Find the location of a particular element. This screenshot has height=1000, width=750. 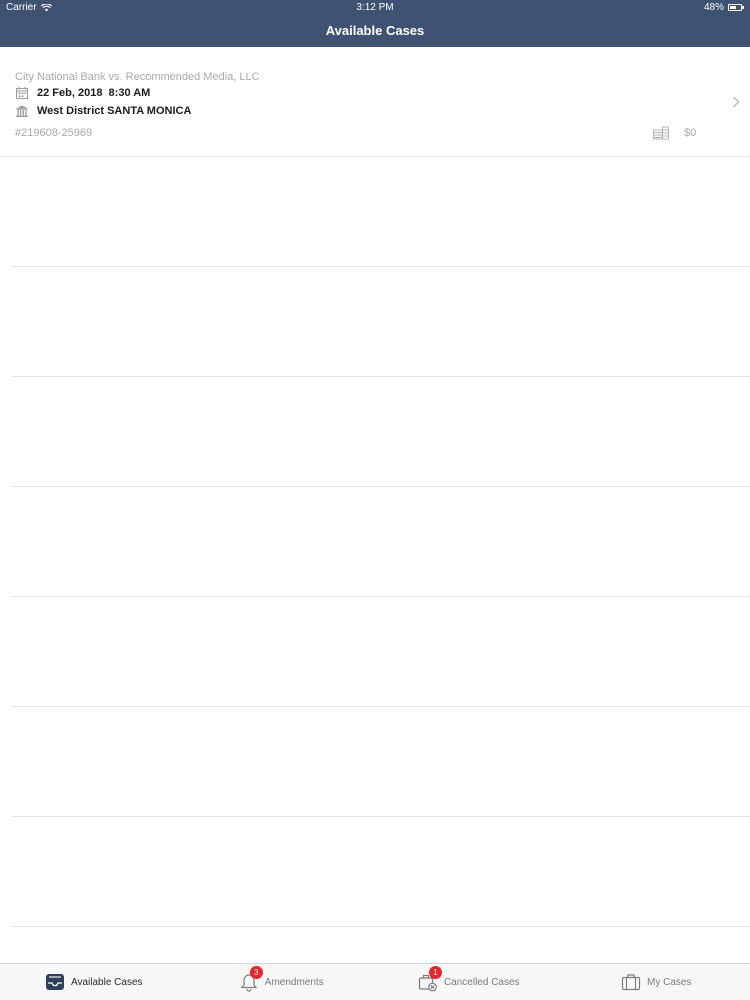

tab-cancelled-cases: 1 Cancelled Cases is located at coordinates (469, 982).